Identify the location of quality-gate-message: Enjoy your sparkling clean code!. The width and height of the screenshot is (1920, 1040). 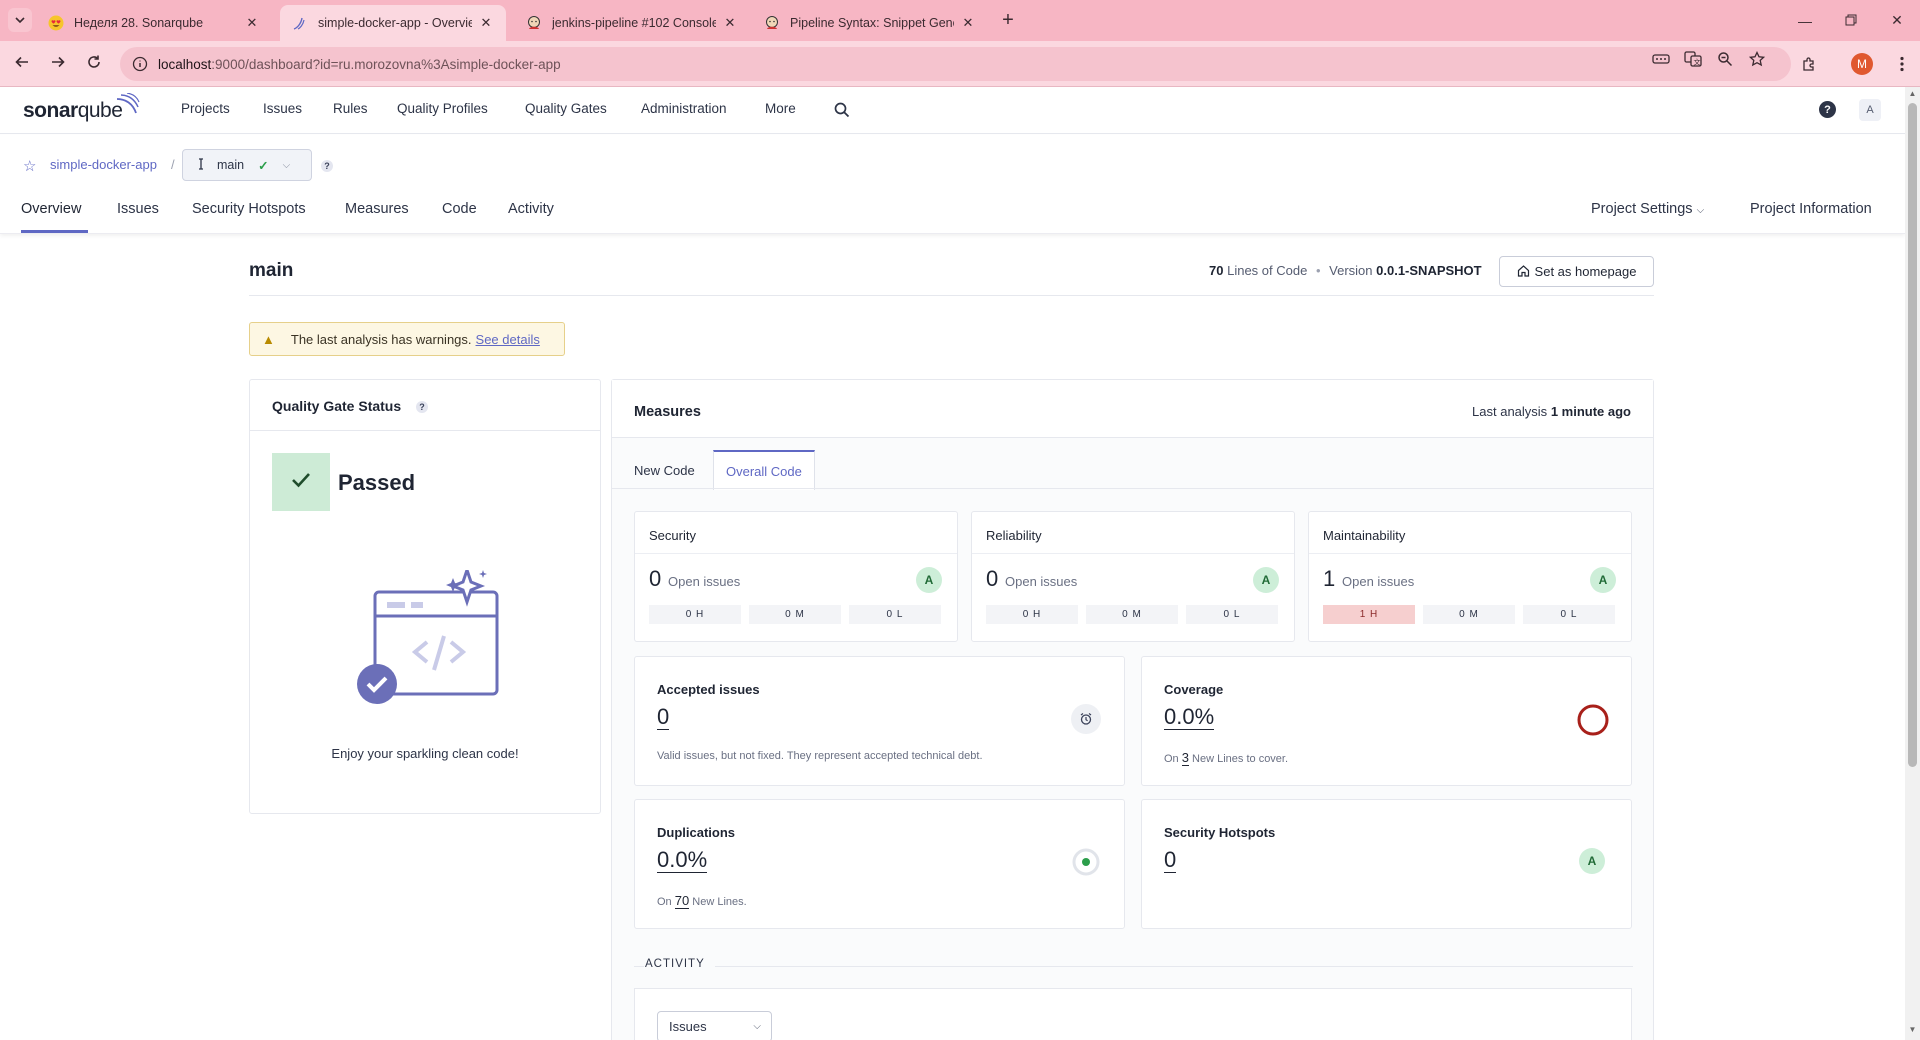
(425, 753).